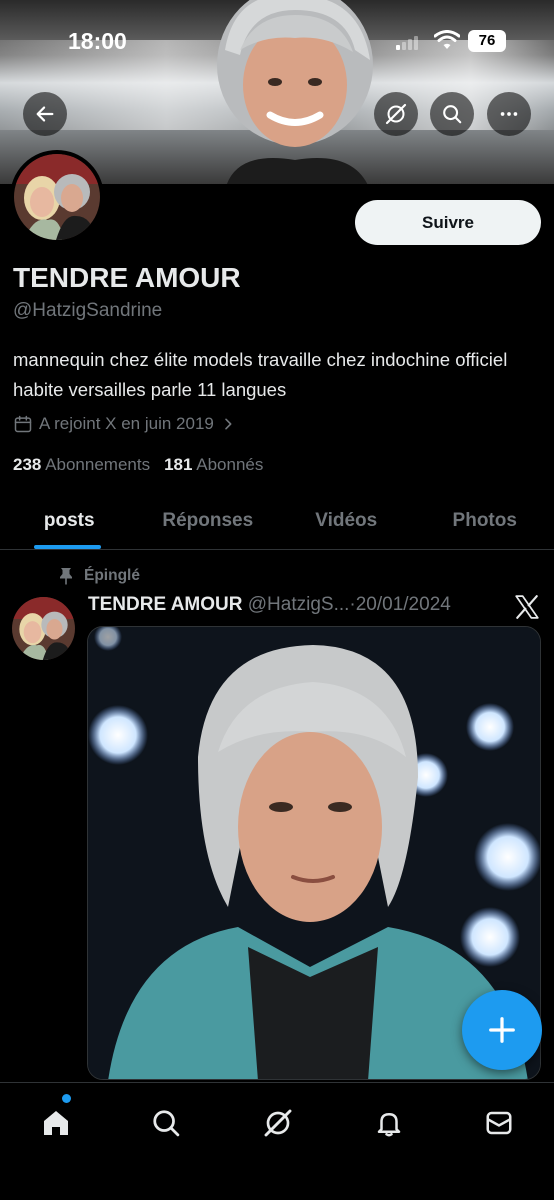 The height and width of the screenshot is (1200, 554). I want to click on tab-videos: Vidéos, so click(346, 520).